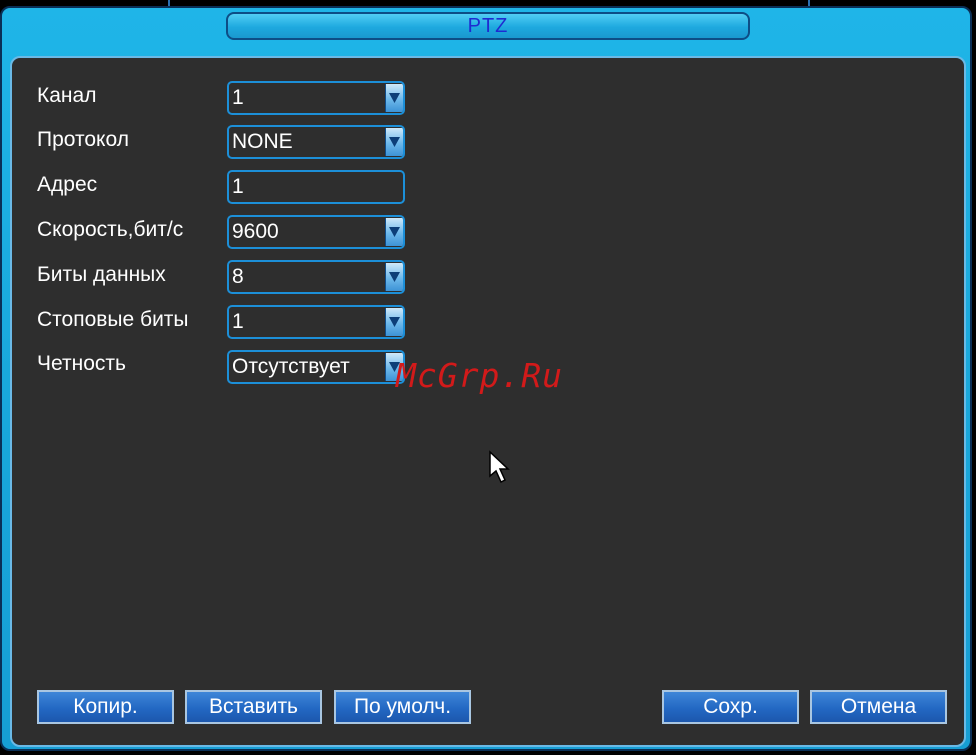  What do you see at coordinates (488, 26) in the screenshot?
I see `window-title: PTZ` at bounding box center [488, 26].